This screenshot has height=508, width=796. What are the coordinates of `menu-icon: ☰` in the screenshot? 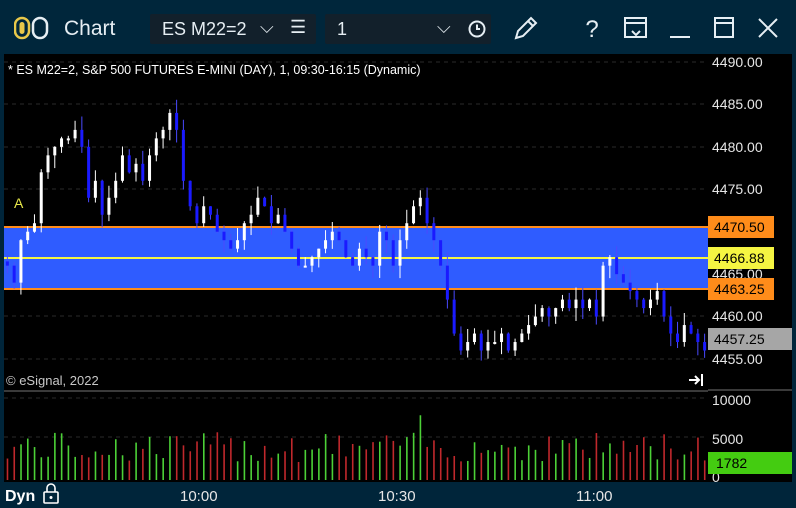 It's located at (298, 27).